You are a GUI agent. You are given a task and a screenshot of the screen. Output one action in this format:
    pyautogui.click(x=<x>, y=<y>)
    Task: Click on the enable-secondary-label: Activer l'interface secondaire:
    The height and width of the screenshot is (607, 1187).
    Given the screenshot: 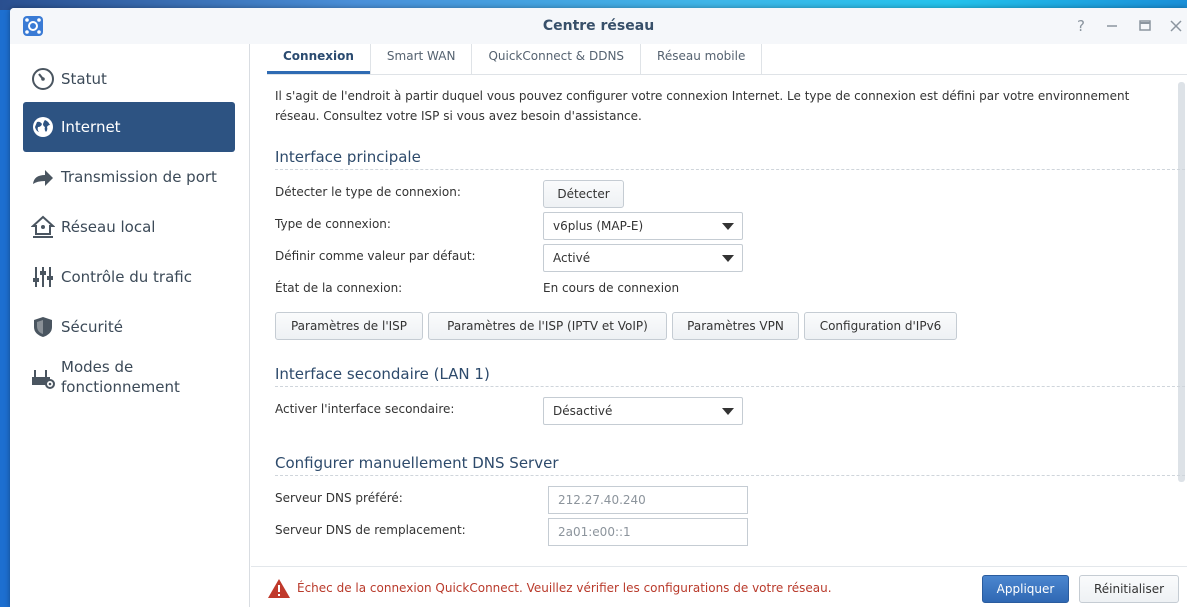 What is the action you would take?
    pyautogui.click(x=365, y=409)
    